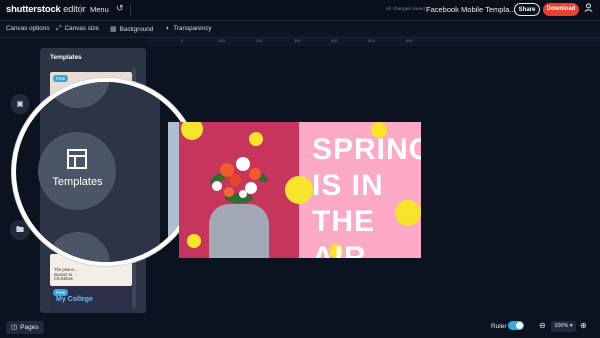  I want to click on thumbnail-text: My College, so click(74, 299).